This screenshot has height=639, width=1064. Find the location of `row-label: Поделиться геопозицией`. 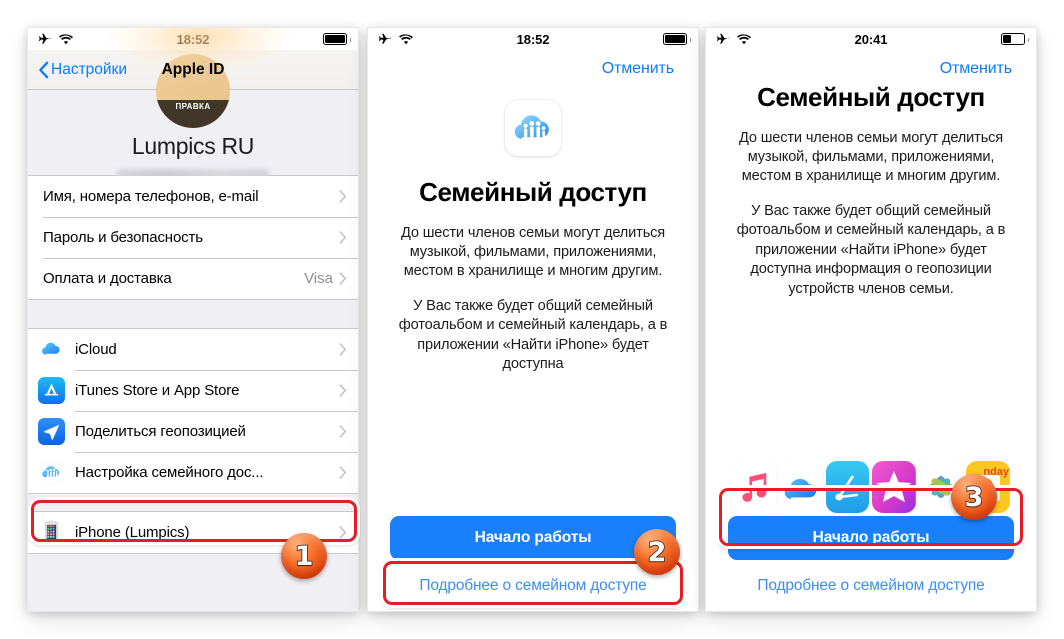

row-label: Поделиться геопозицией is located at coordinates (160, 431).